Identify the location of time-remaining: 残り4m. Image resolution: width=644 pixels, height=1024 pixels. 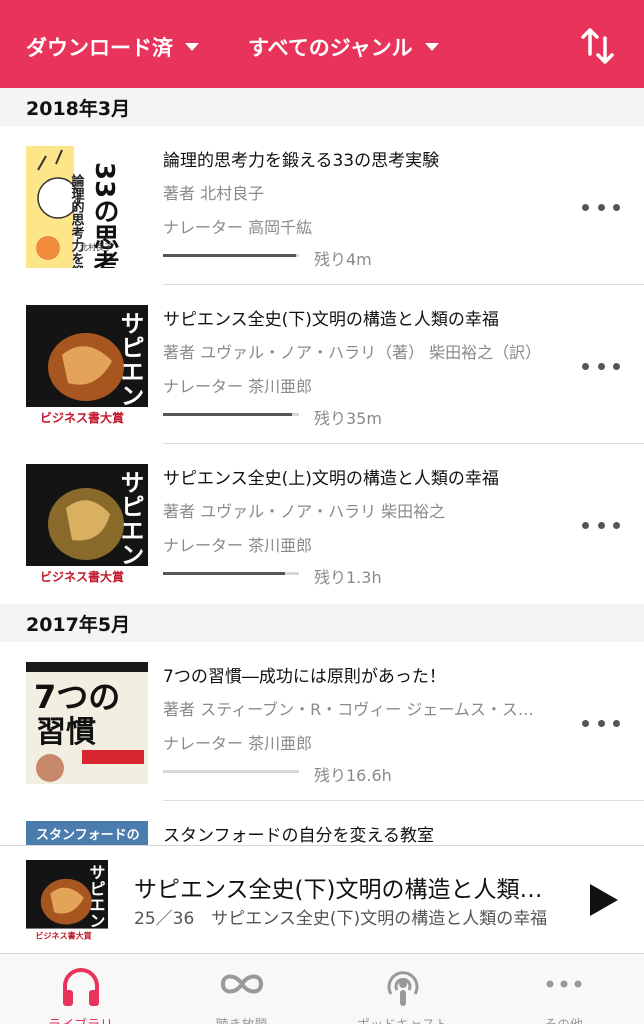
(343, 259).